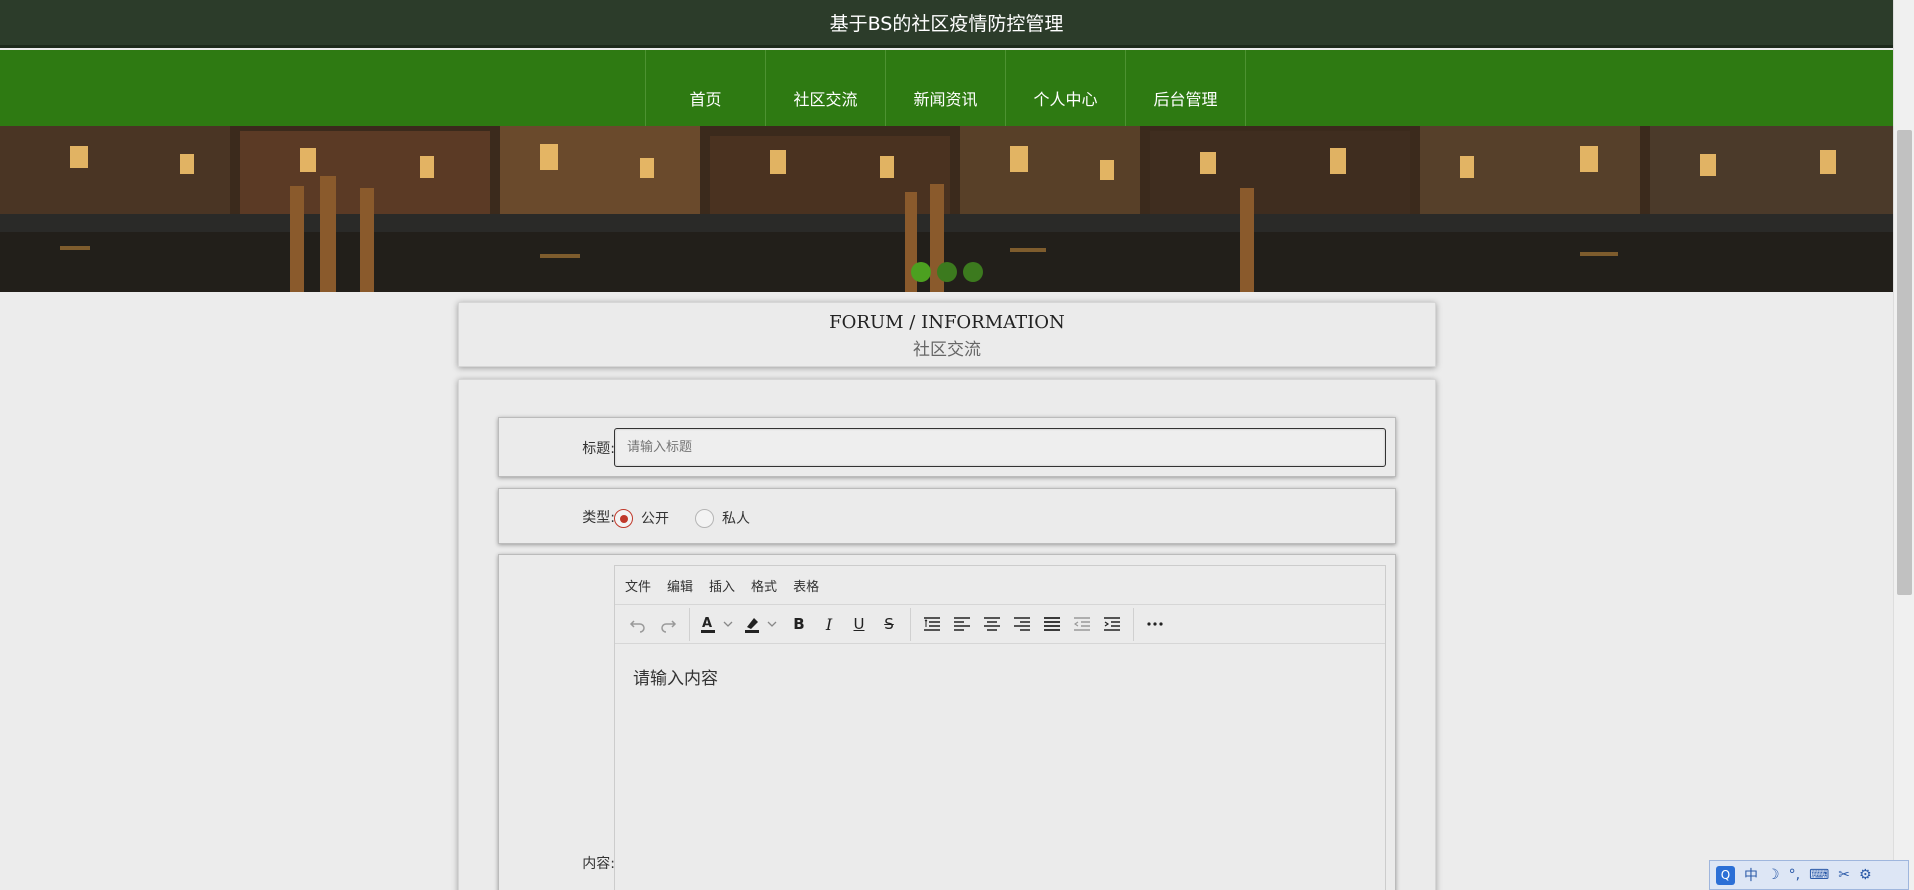 The height and width of the screenshot is (890, 1914). Describe the element at coordinates (992, 624) in the screenshot. I see `align-center-icon` at that location.